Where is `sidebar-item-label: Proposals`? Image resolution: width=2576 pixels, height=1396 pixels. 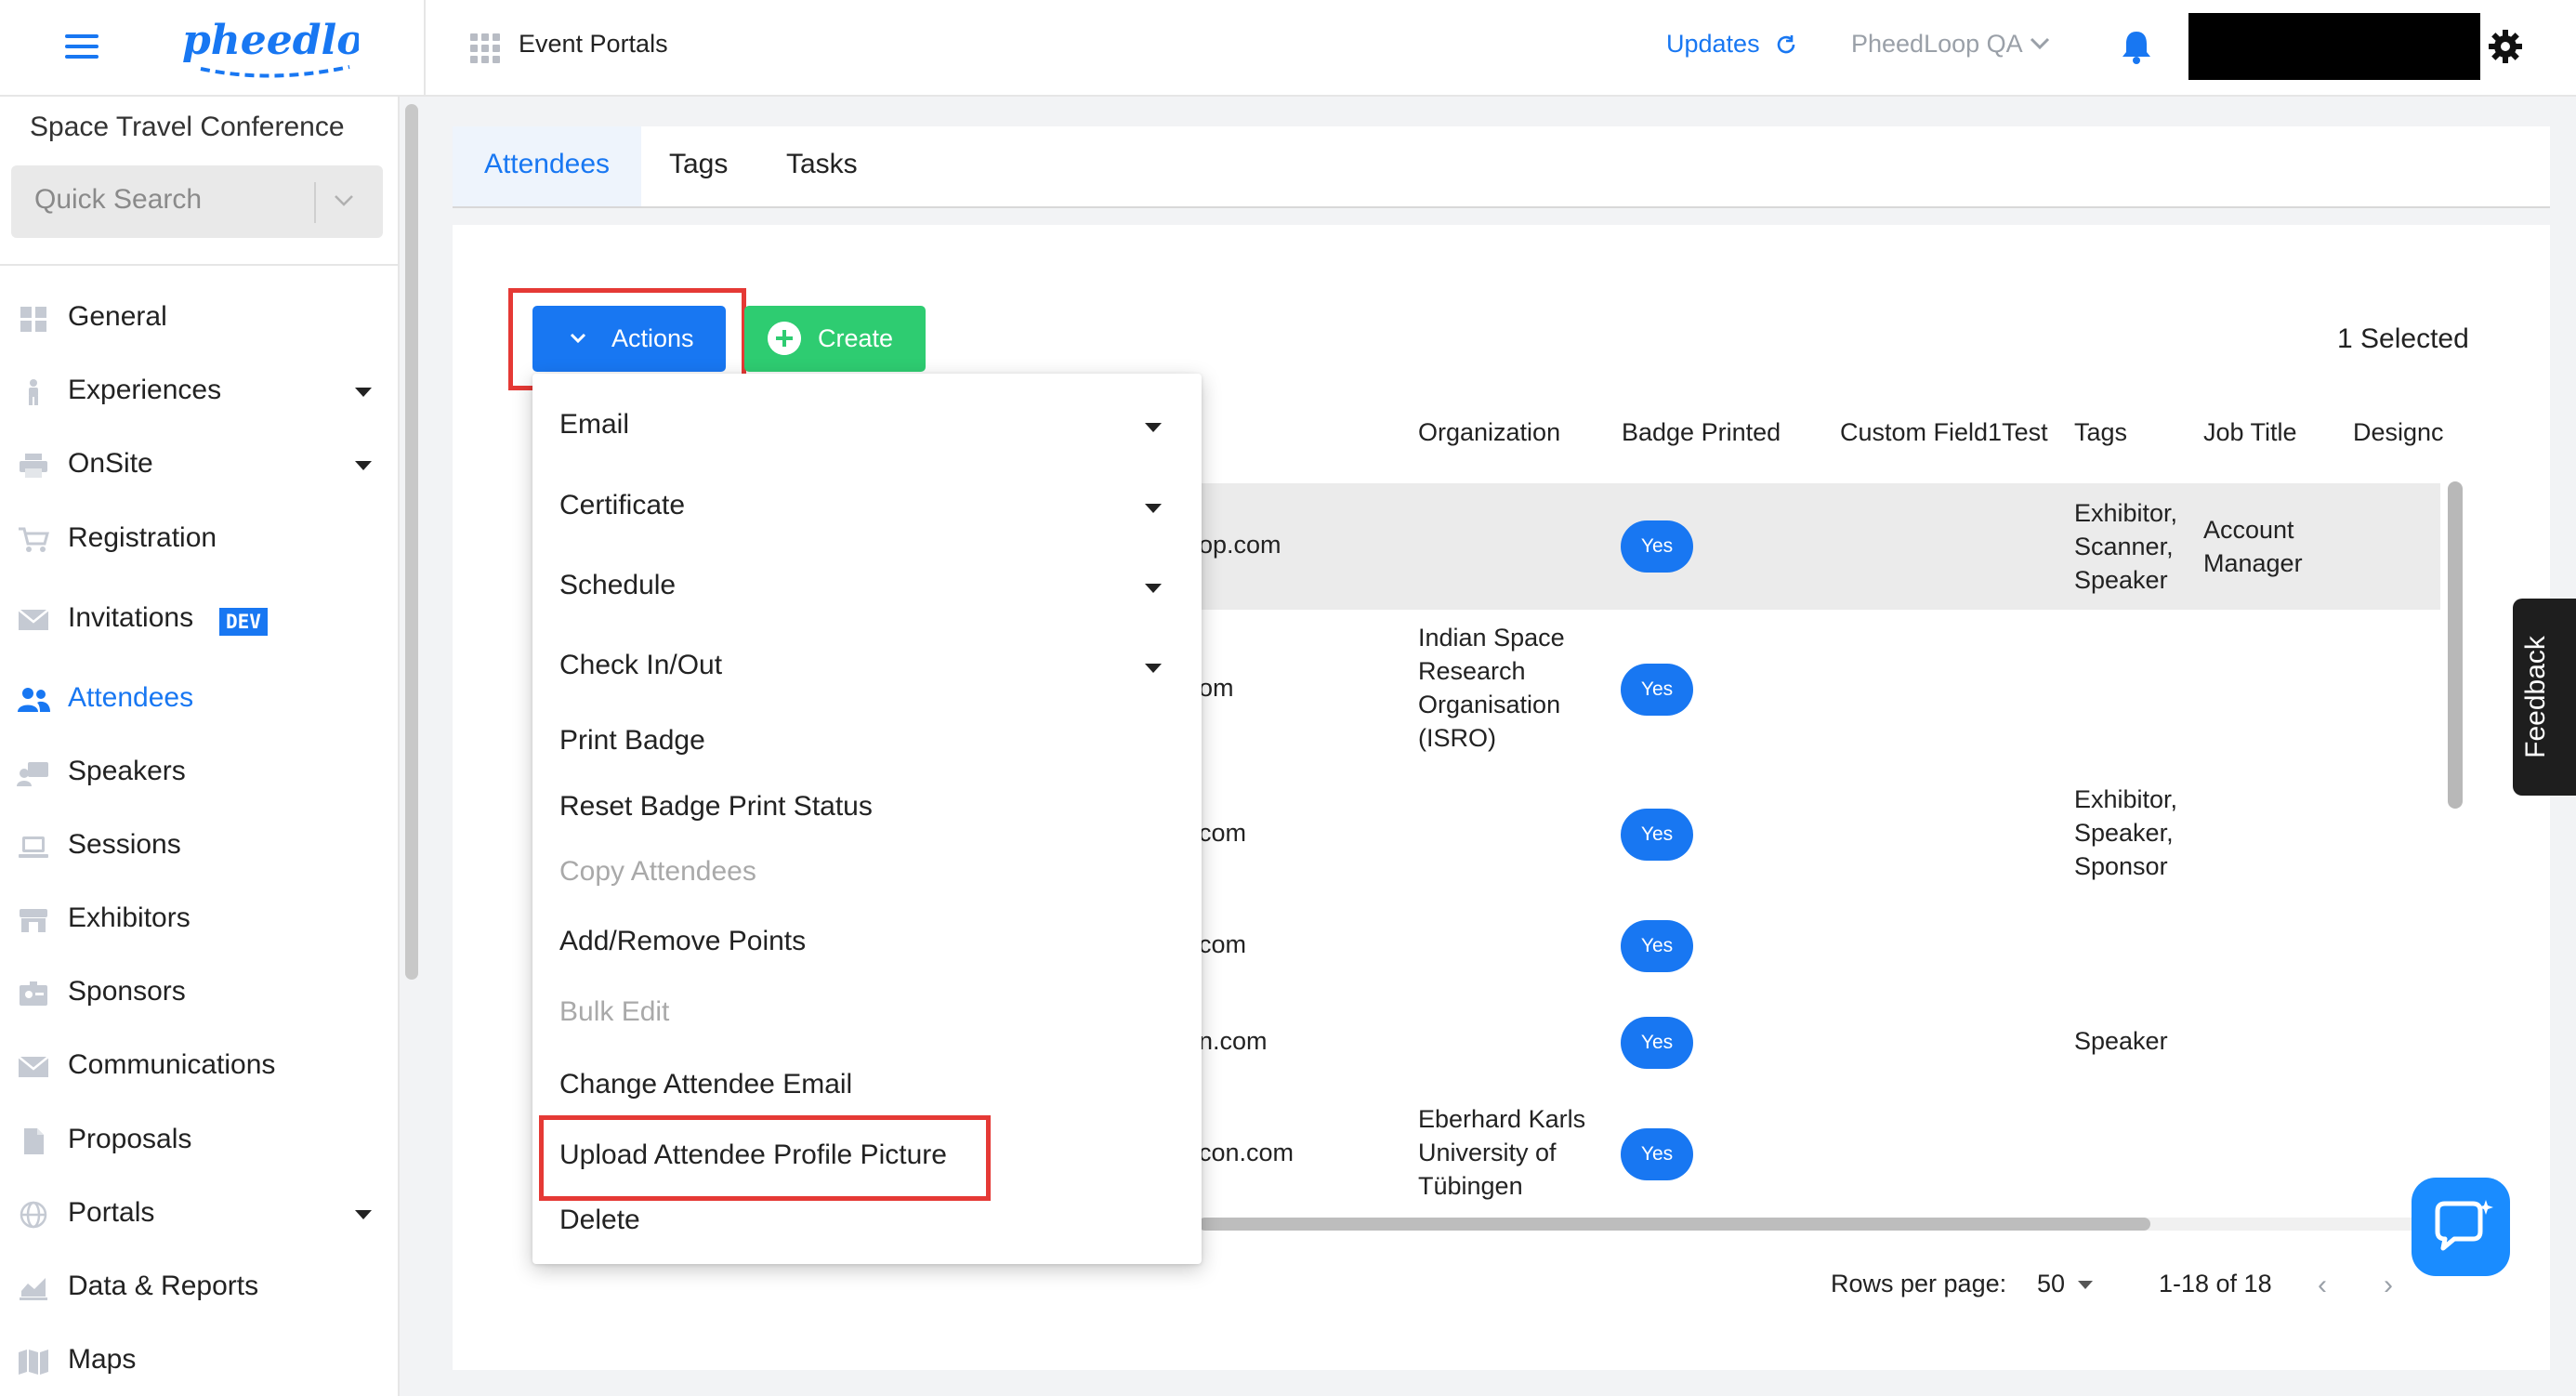 sidebar-item-label: Proposals is located at coordinates (130, 1139).